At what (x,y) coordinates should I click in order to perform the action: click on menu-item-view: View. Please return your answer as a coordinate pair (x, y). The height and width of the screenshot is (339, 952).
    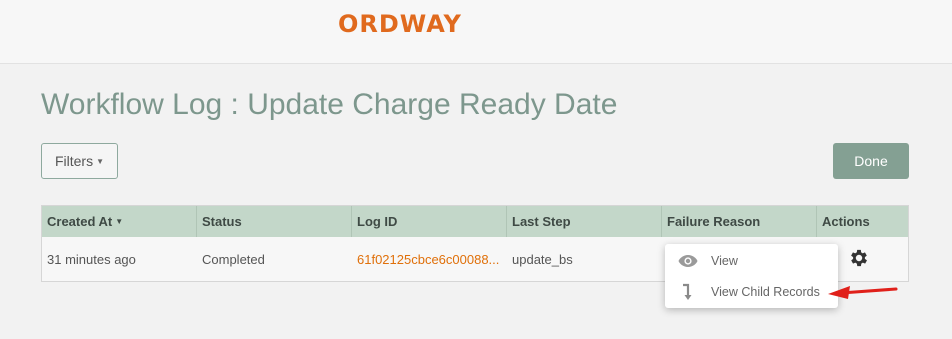
    Looking at the image, I should click on (751, 261).